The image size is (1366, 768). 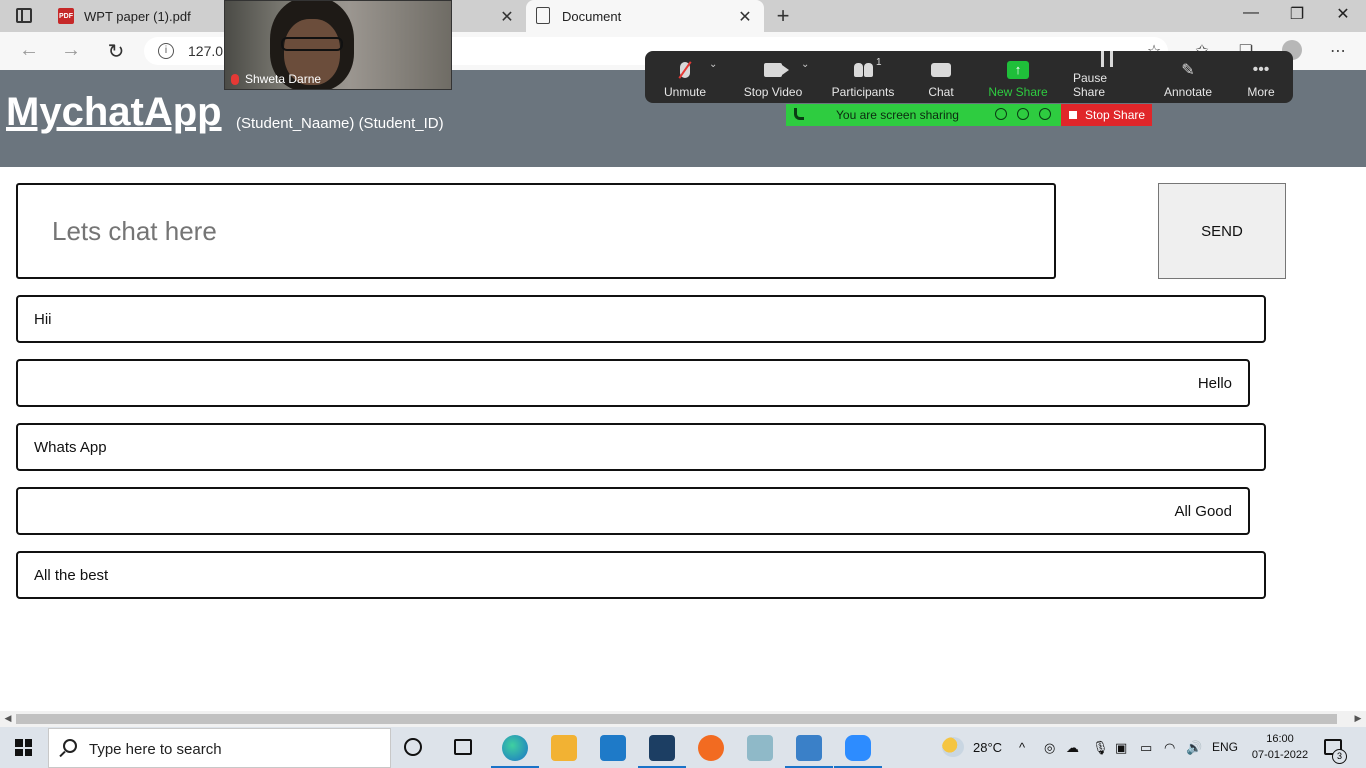 I want to click on tab-document: Document ✕, so click(x=645, y=16).